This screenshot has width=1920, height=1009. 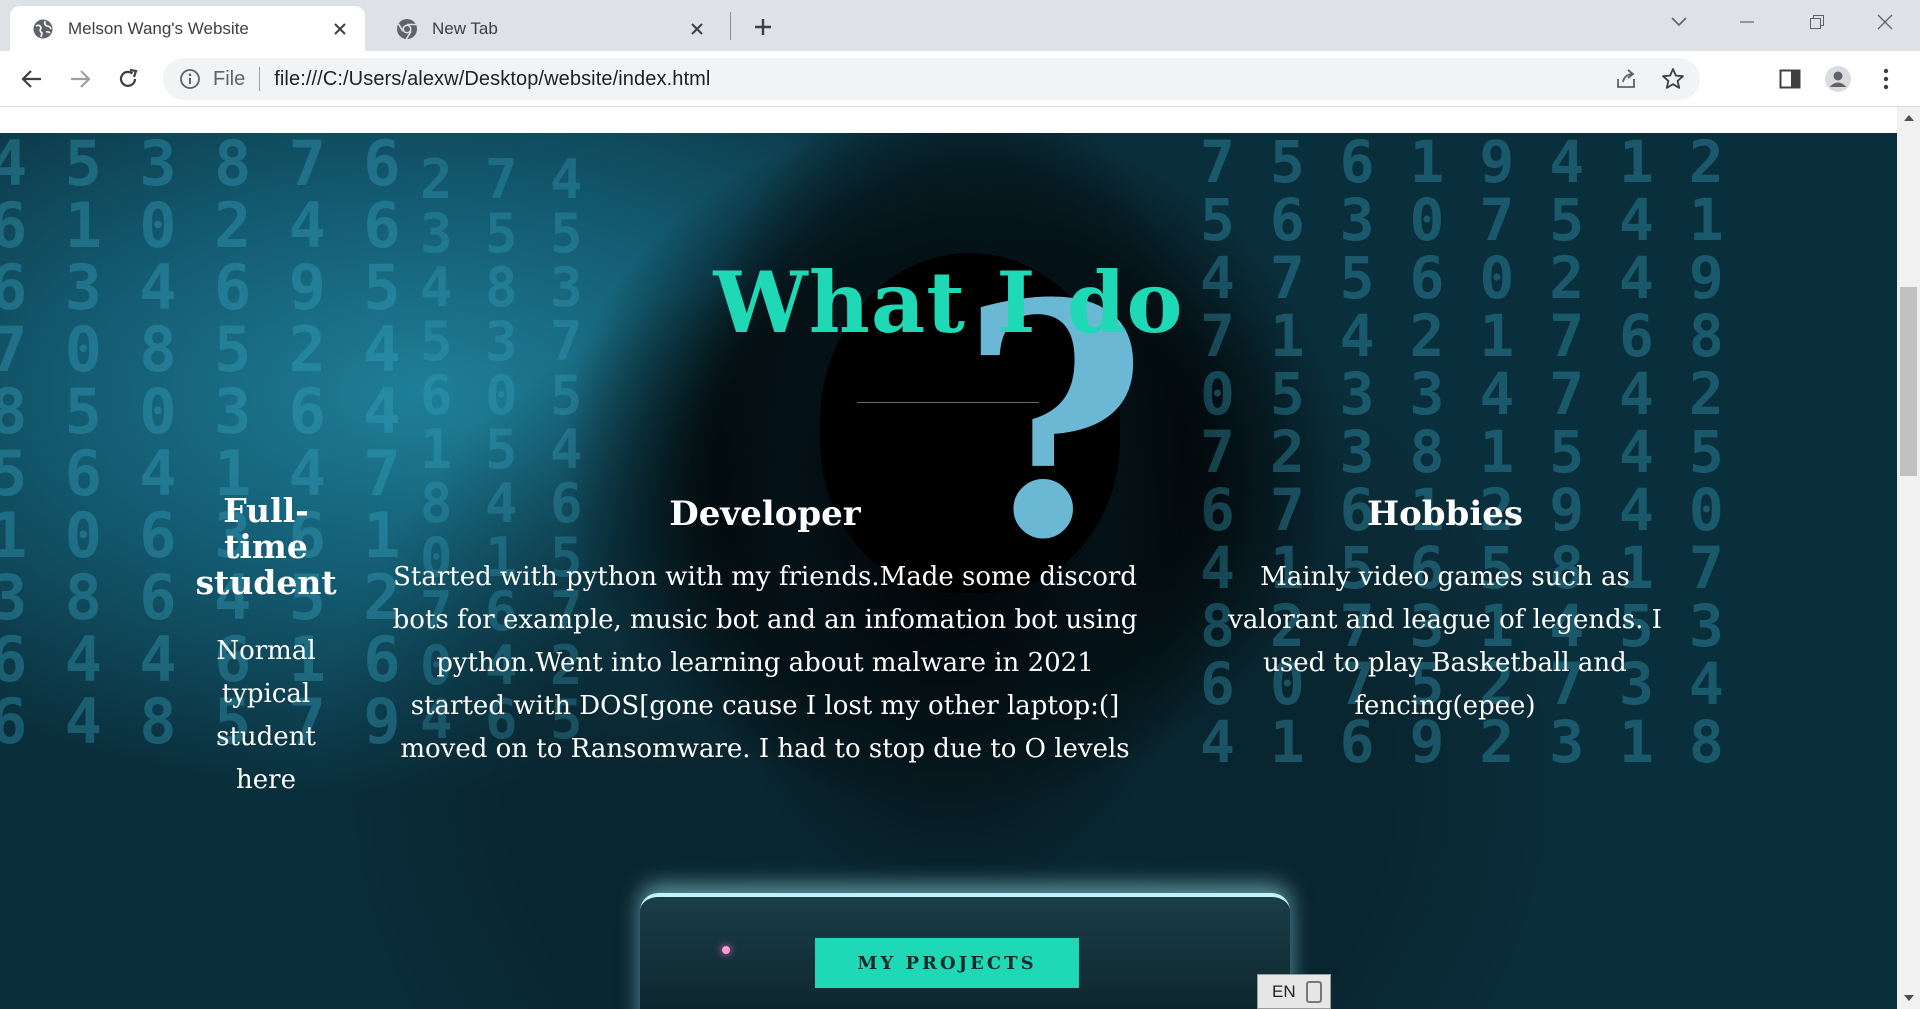 I want to click on language-label: EN, so click(x=1284, y=991).